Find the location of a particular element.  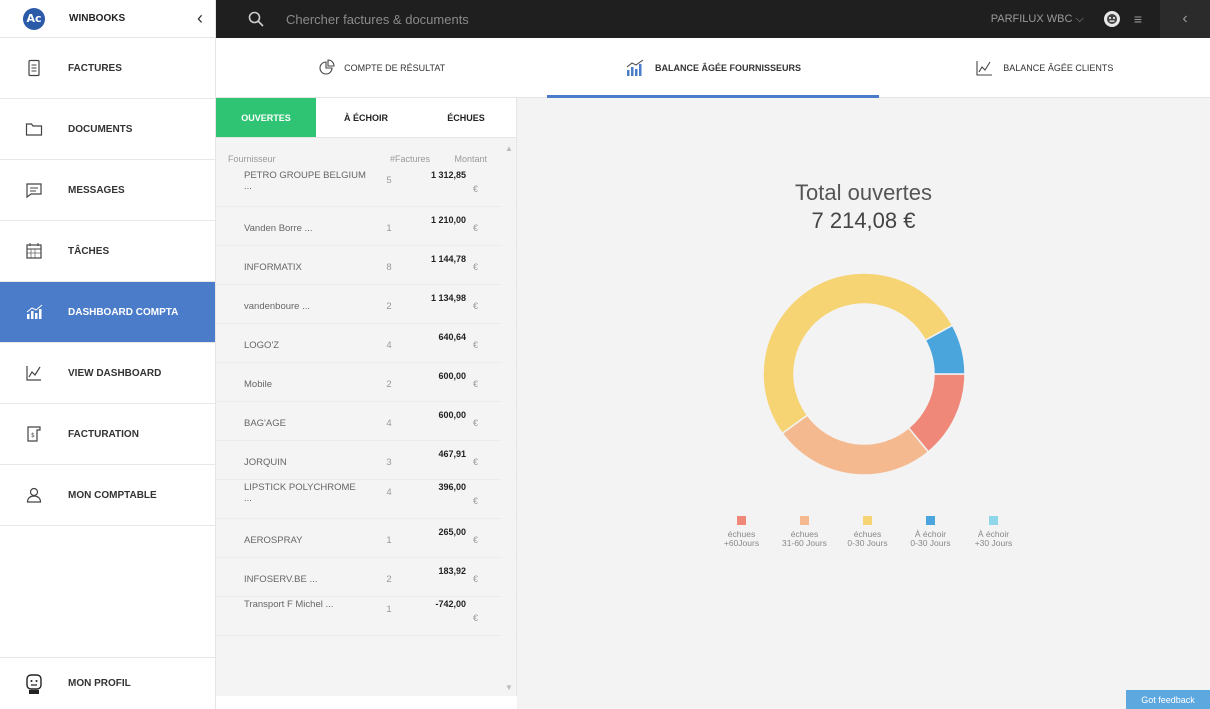

sidebar-item-mon-comptable: MON COMPTABLE is located at coordinates (107, 495).